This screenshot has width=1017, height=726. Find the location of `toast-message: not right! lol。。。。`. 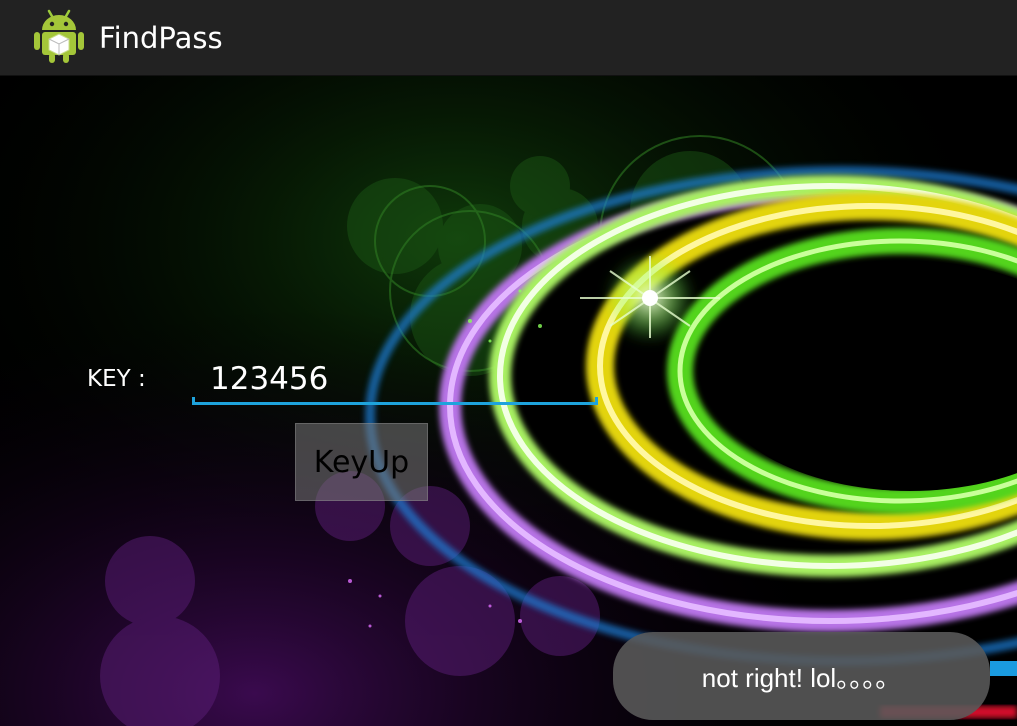

toast-message: not right! lol。。。。 is located at coordinates (801, 676).